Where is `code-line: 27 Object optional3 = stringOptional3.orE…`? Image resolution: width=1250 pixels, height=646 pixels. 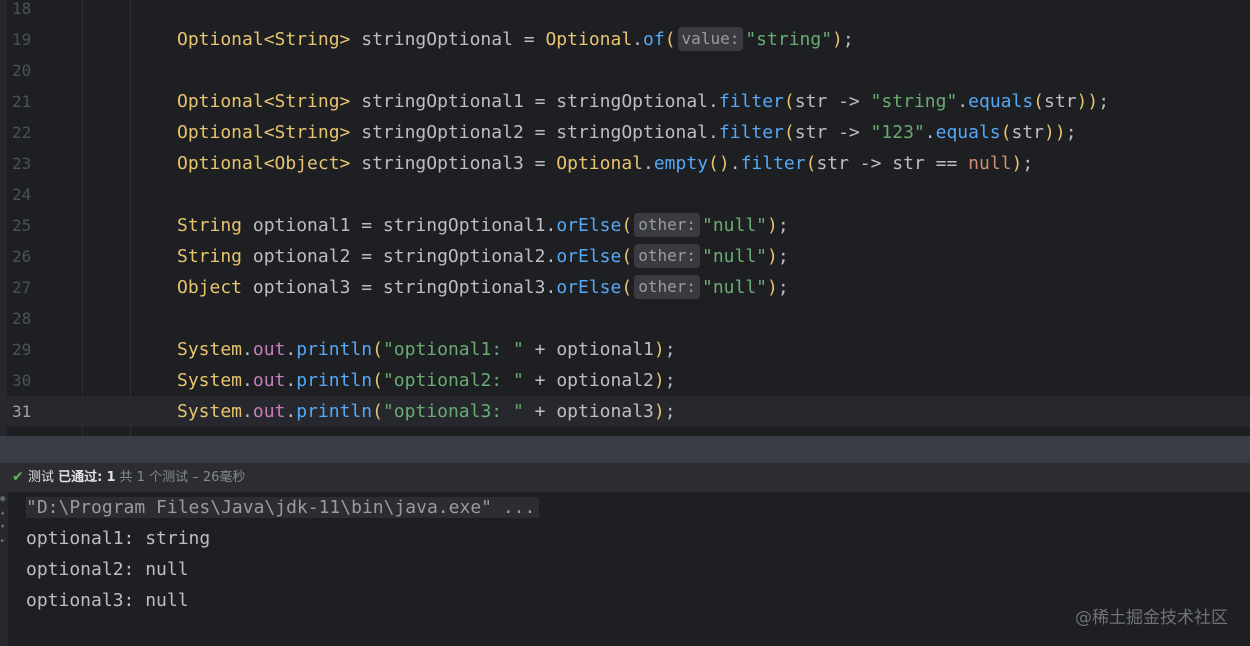 code-line: 27 Object optional3 = stringOptional3.orE… is located at coordinates (625, 287).